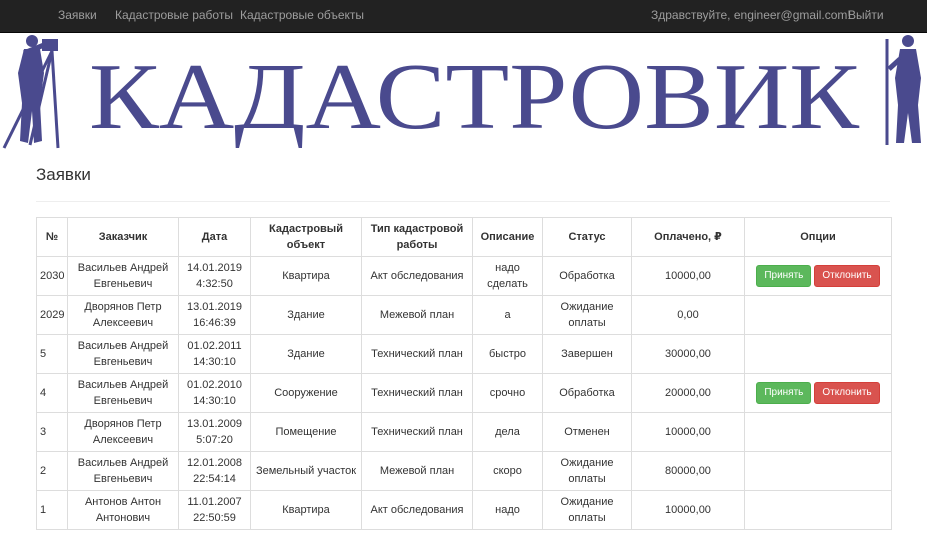  Describe the element at coordinates (688, 315) in the screenshot. I see `cell-paid: 0,00` at that location.